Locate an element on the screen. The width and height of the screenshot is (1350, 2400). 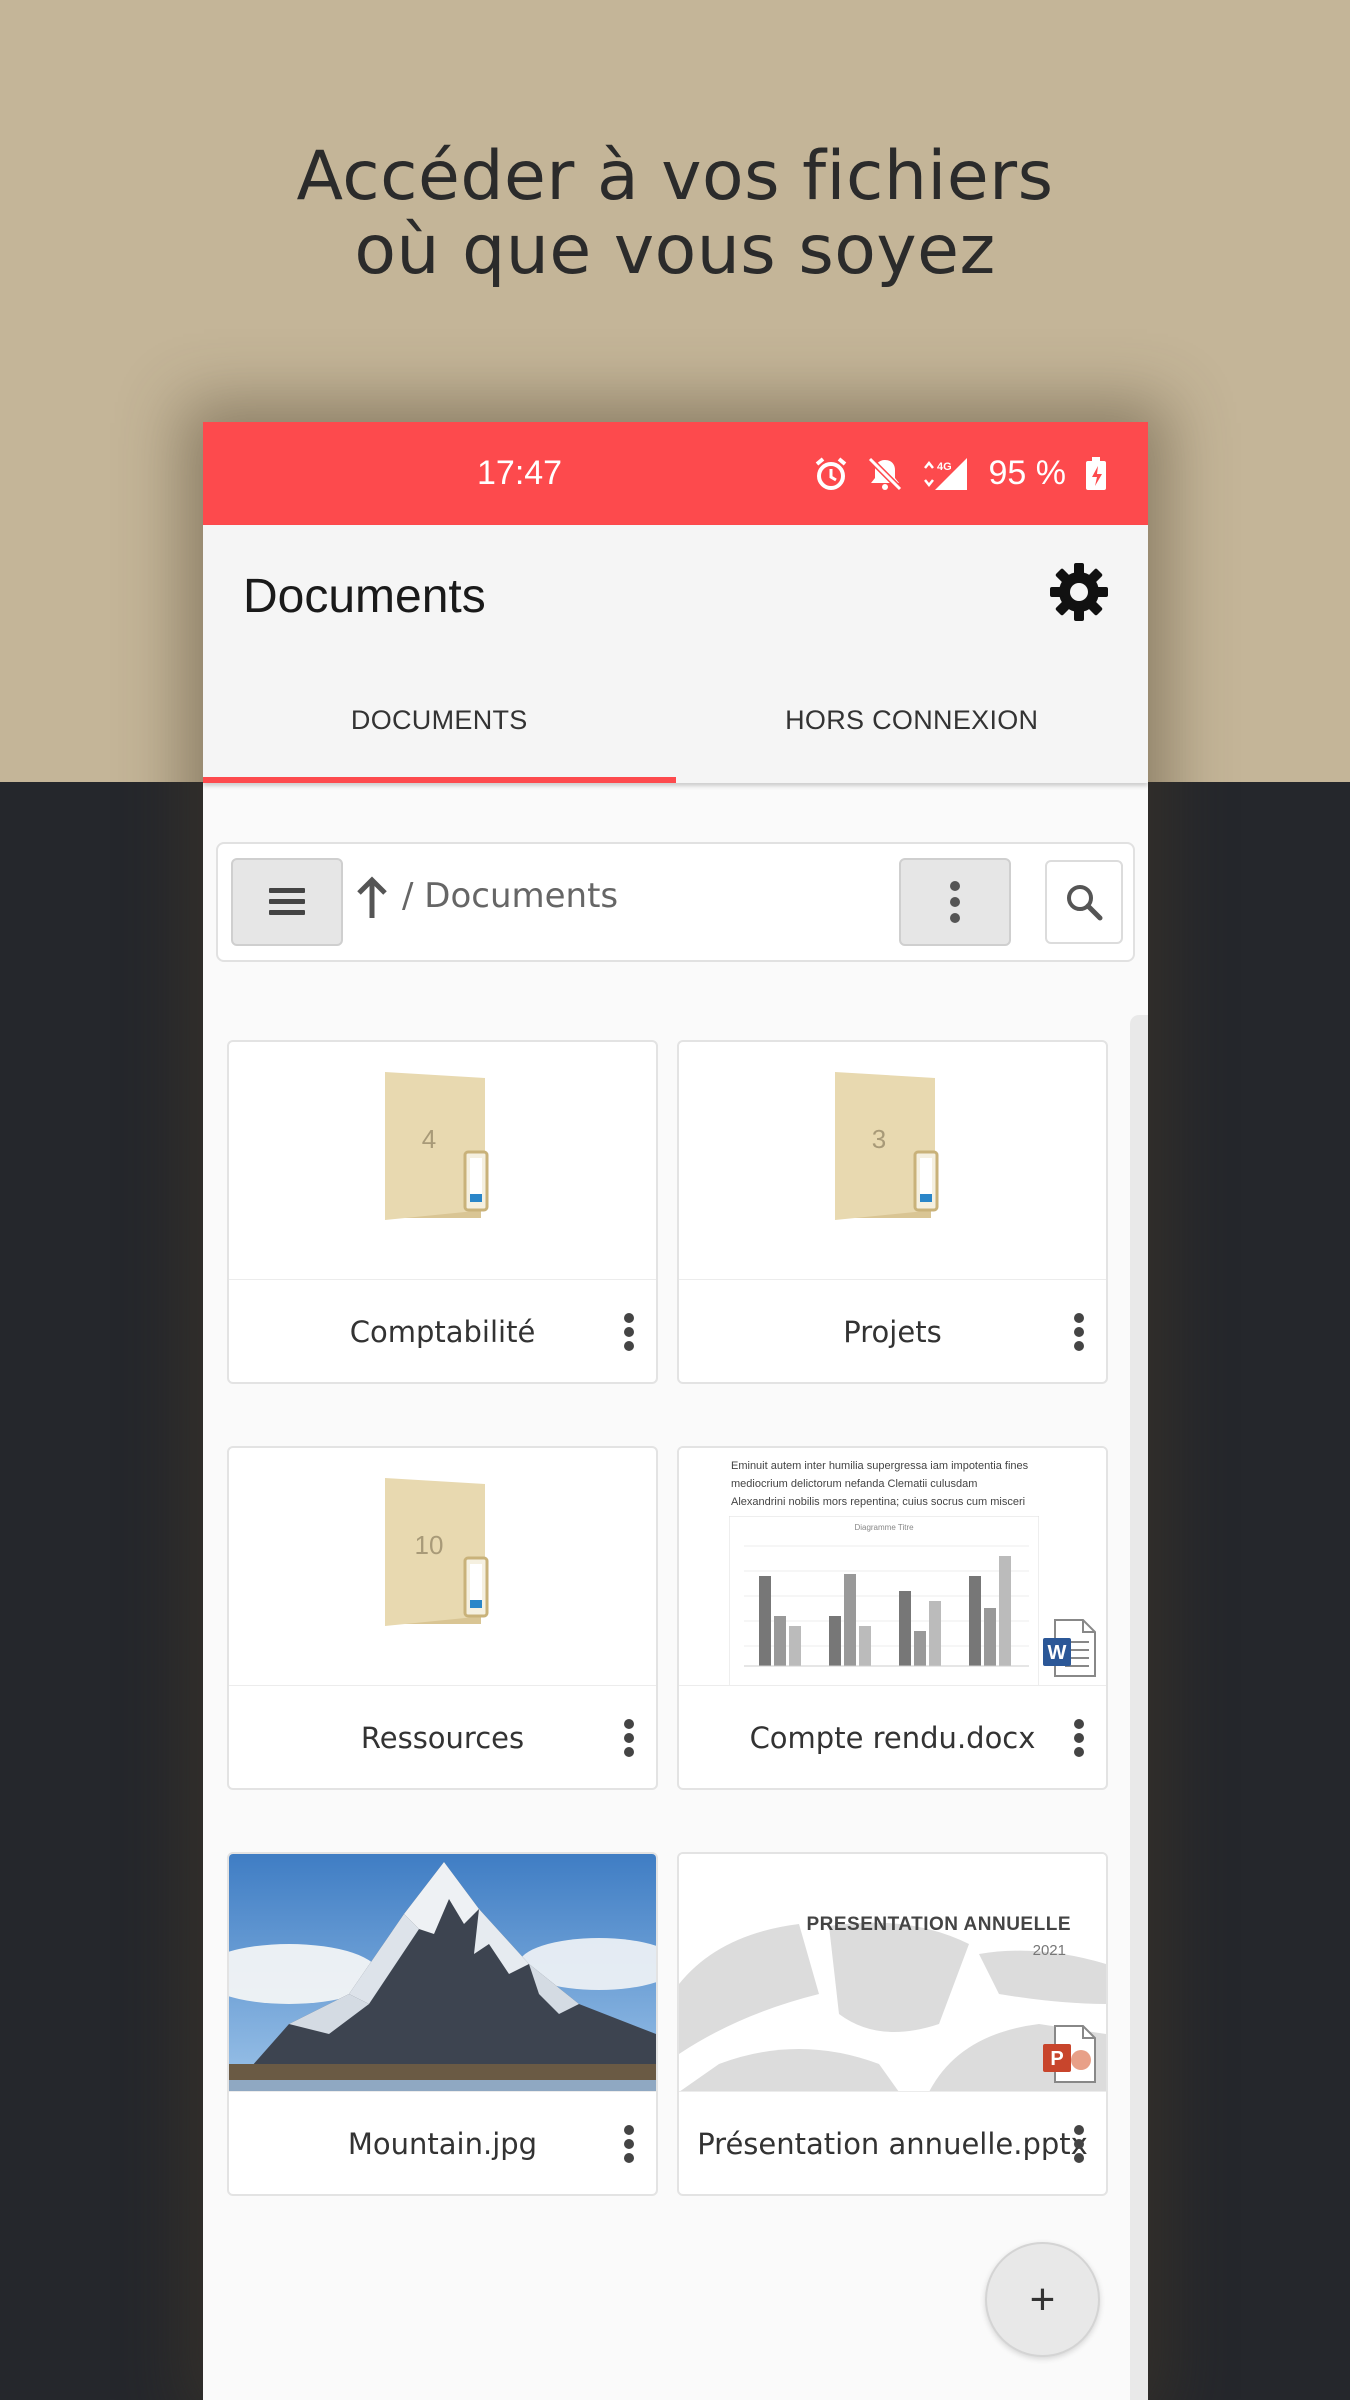
svg-text: P is located at coordinates (1056, 2059).